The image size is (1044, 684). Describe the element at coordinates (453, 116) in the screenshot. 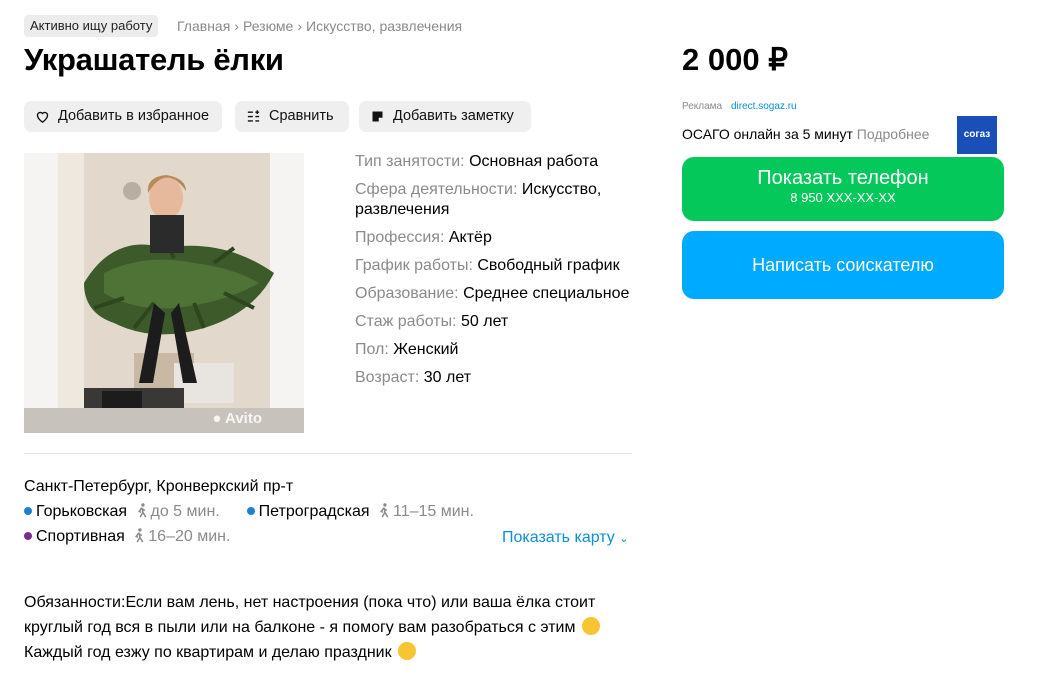

I see `add-note-label: Добавить заметку` at that location.